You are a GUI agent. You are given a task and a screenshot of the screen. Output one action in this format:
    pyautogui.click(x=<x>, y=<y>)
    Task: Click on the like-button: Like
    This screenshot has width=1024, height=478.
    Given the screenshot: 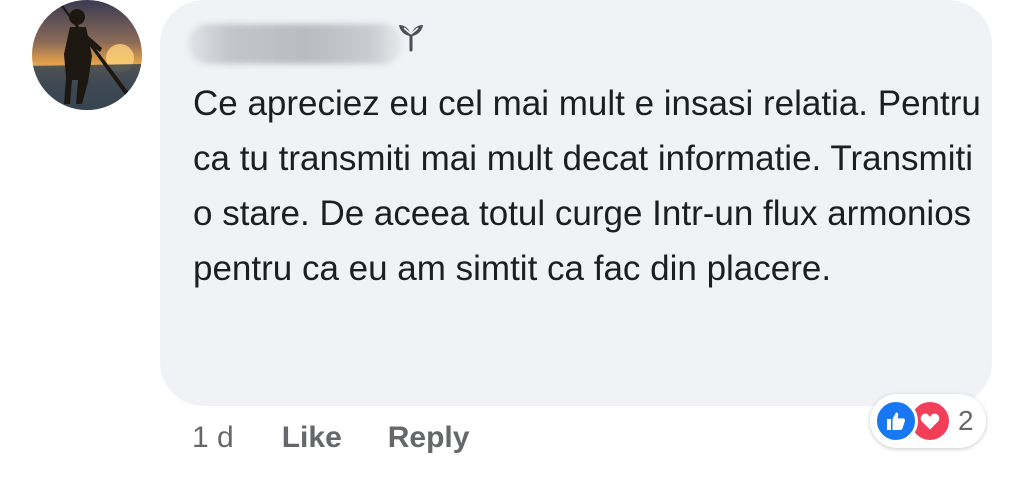 What is the action you would take?
    pyautogui.click(x=312, y=438)
    